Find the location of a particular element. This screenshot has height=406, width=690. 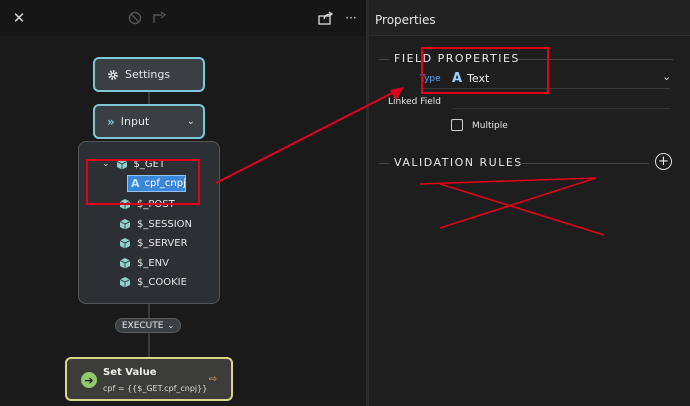

tree-item-label: $_COOKIE is located at coordinates (162, 282).